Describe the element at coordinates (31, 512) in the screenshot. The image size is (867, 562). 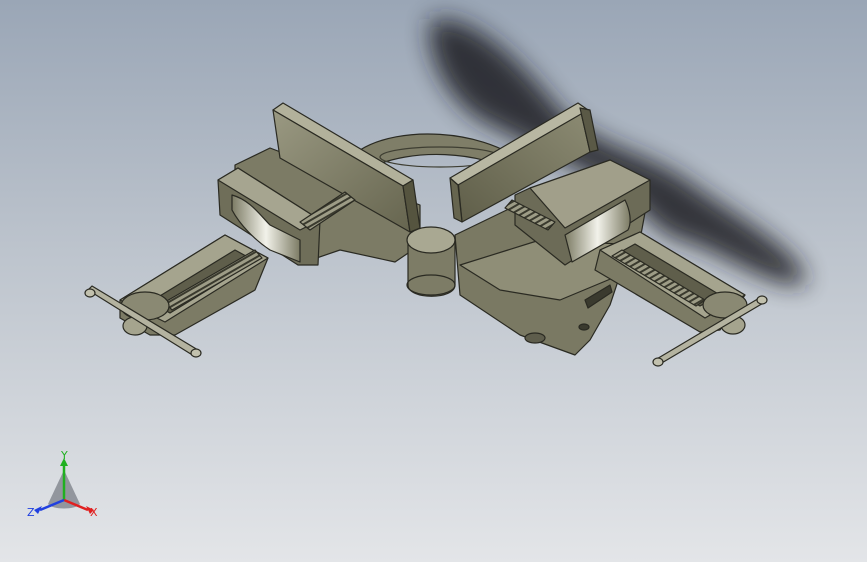
I see `z-axis-label: Z` at that location.